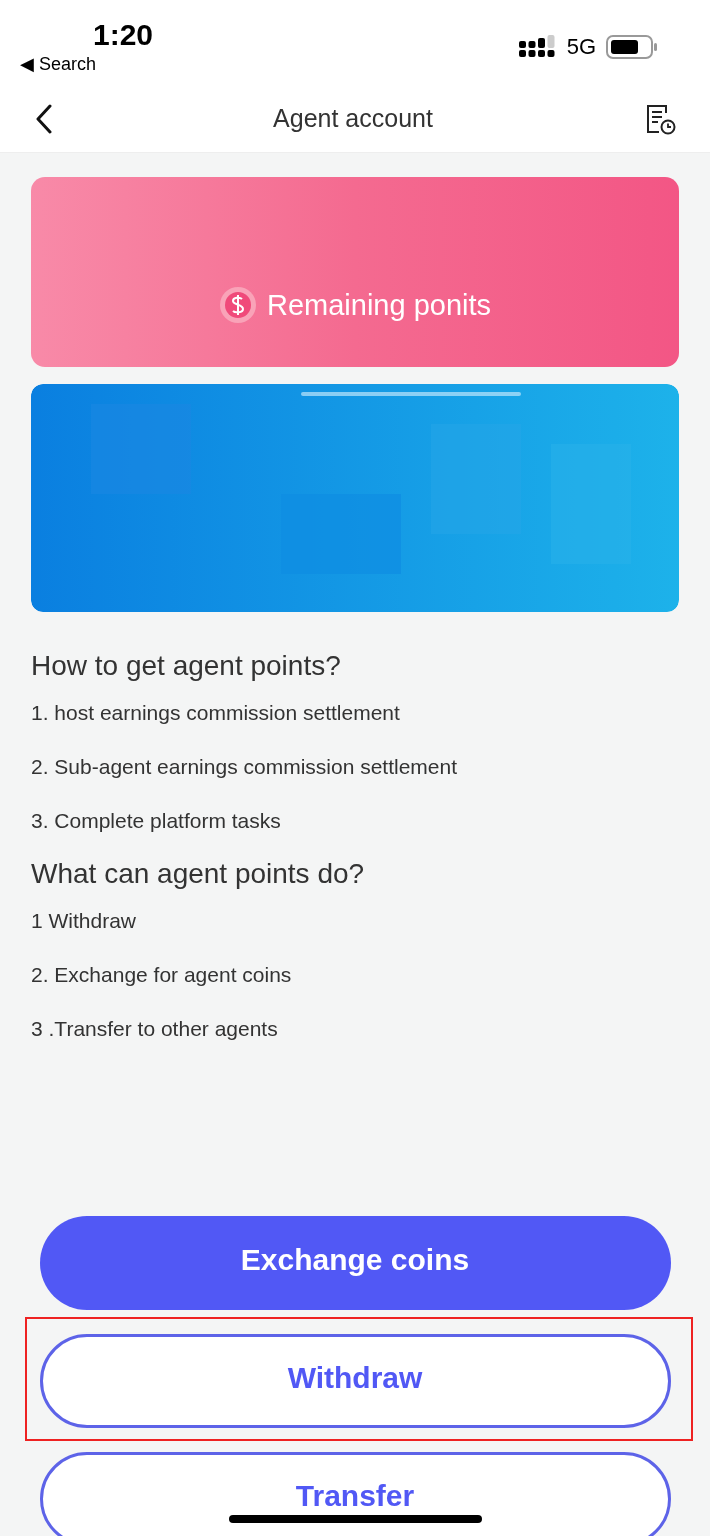  What do you see at coordinates (186, 666) in the screenshot?
I see `section-heading: How to get agent points?` at bounding box center [186, 666].